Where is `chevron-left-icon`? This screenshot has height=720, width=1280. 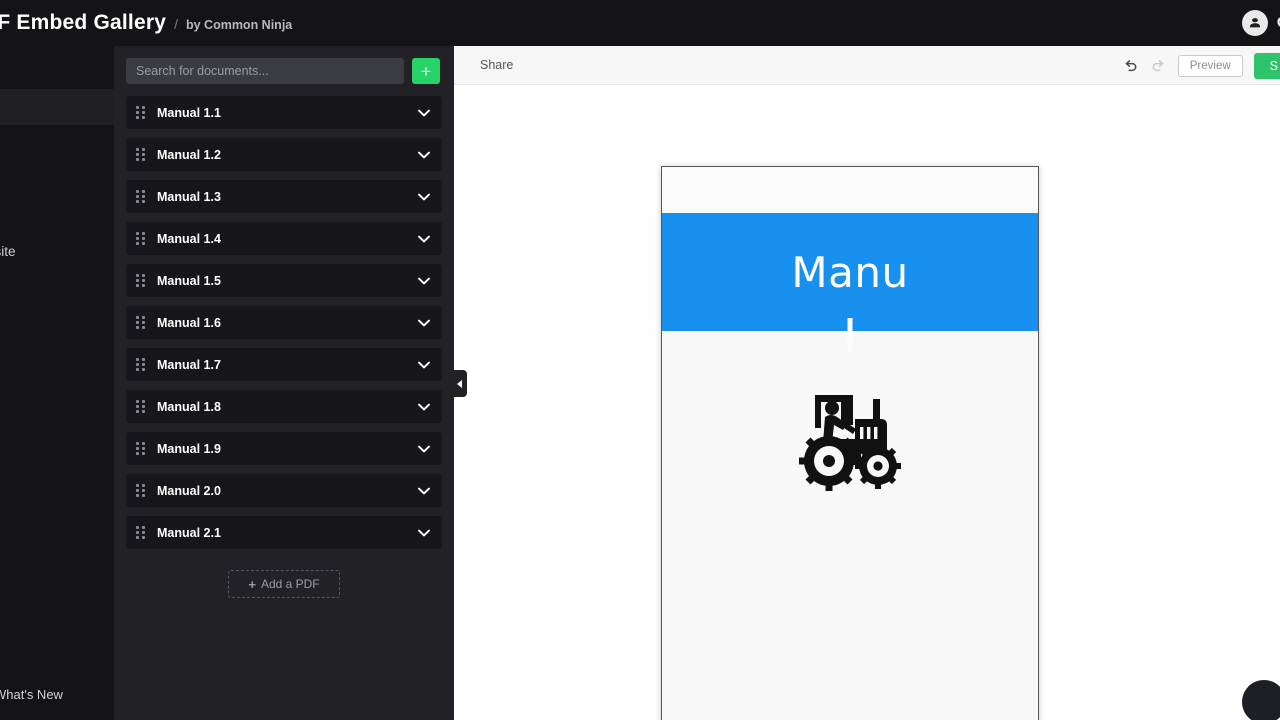
chevron-left-icon is located at coordinates (459, 383).